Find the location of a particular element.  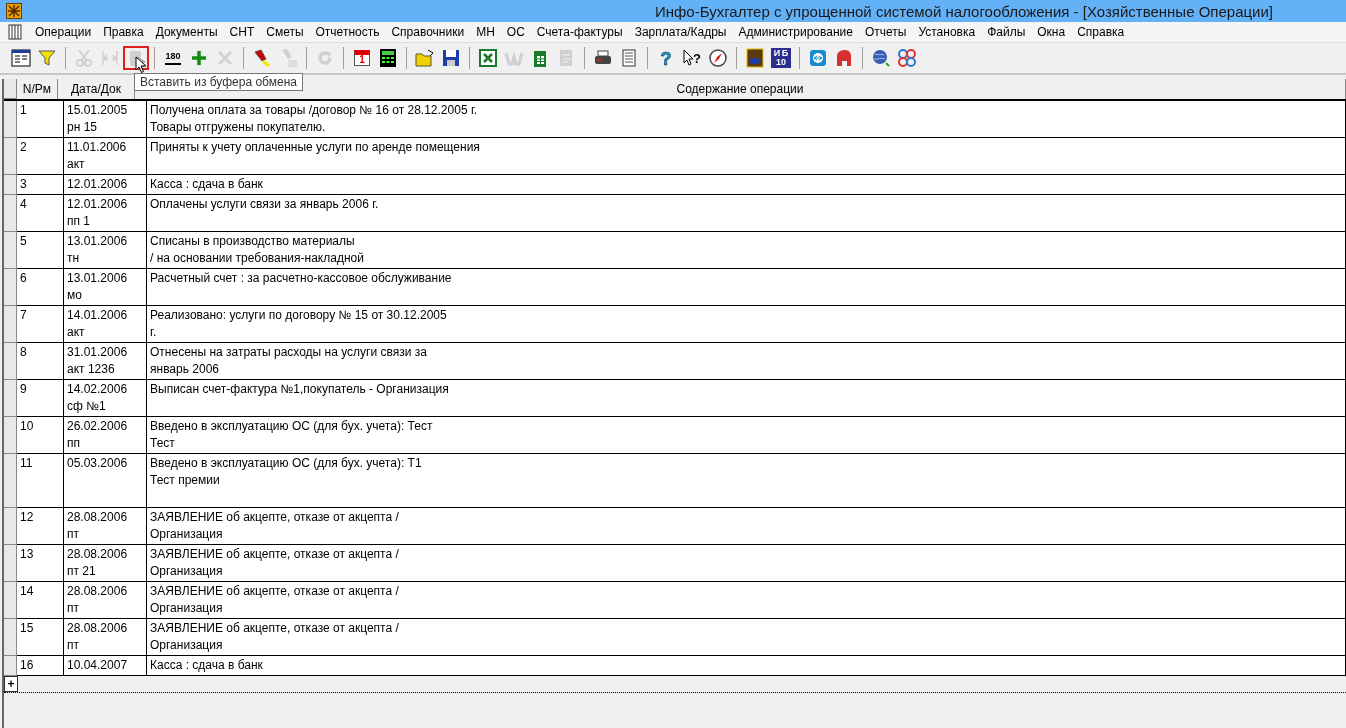

operation-text: Введено в эксплуатацию ОС (для бух. учета): Тест is located at coordinates (292, 426).